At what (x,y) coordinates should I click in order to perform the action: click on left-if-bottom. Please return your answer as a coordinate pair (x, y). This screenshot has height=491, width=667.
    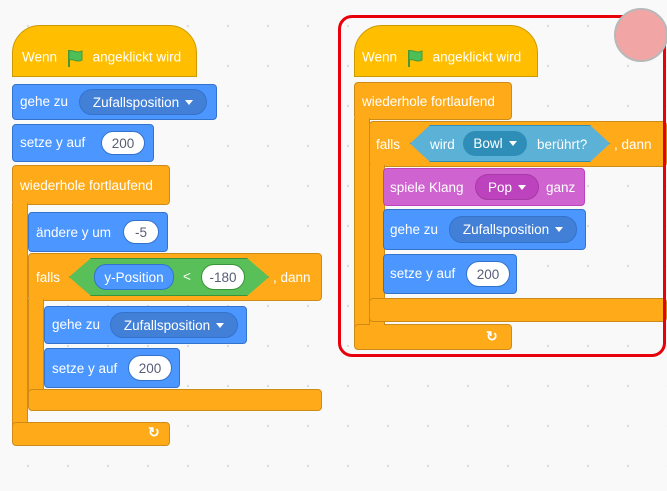
    Looking at the image, I should click on (175, 400).